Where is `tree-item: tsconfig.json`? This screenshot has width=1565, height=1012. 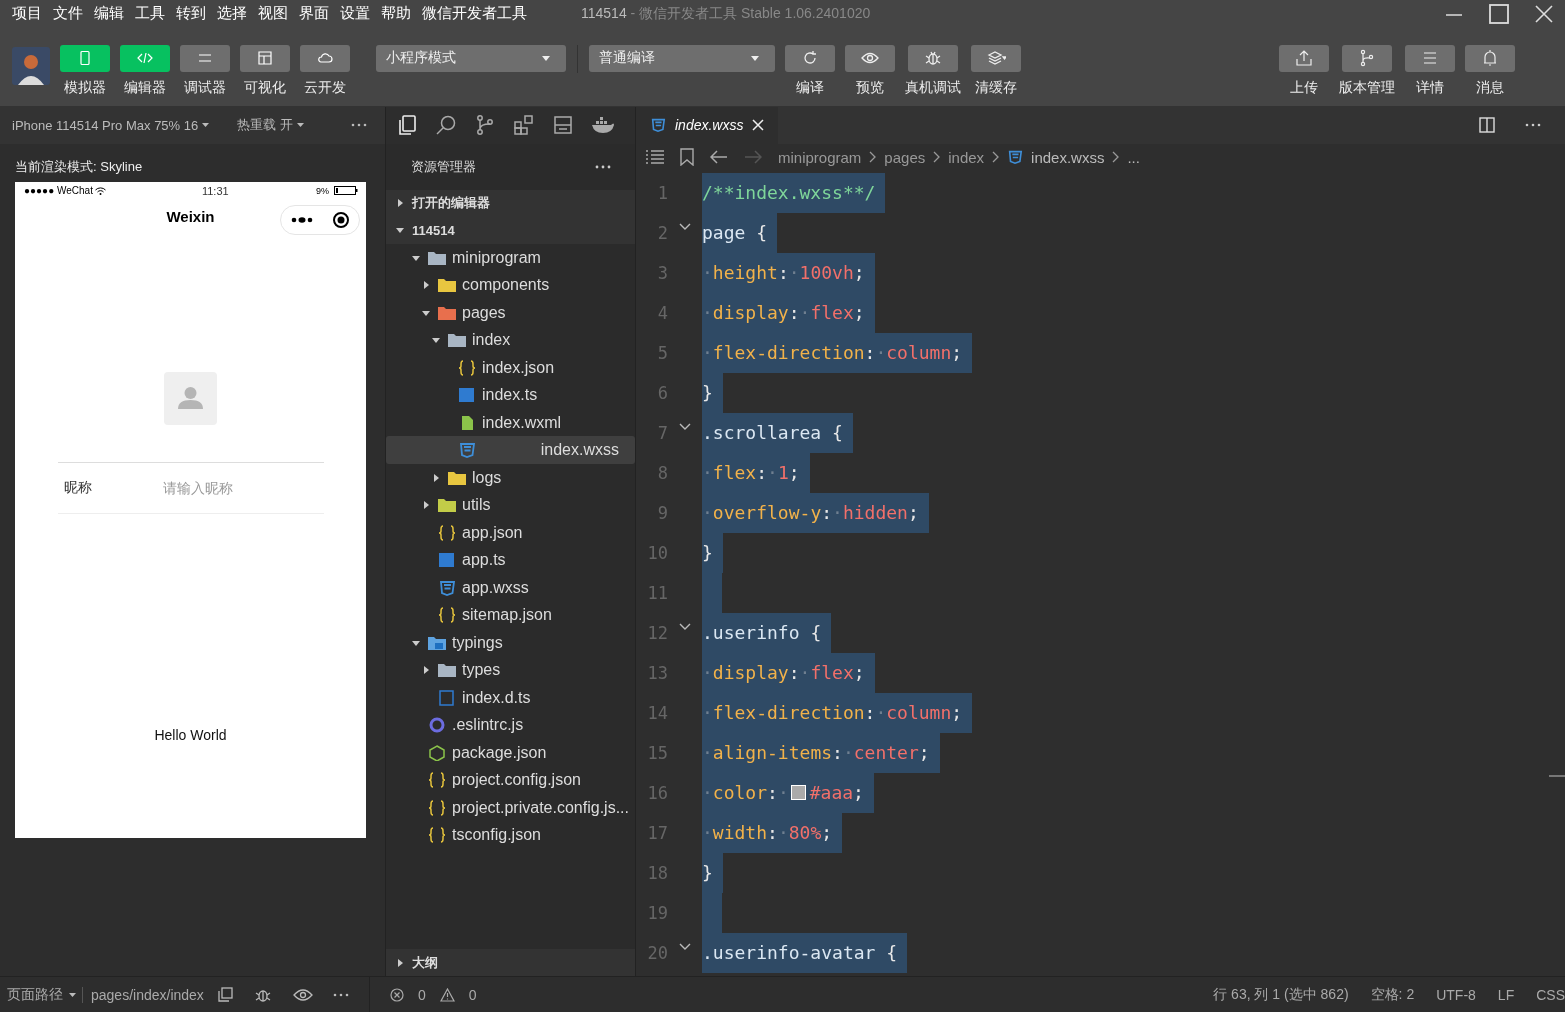
tree-item: tsconfig.json is located at coordinates (510, 835).